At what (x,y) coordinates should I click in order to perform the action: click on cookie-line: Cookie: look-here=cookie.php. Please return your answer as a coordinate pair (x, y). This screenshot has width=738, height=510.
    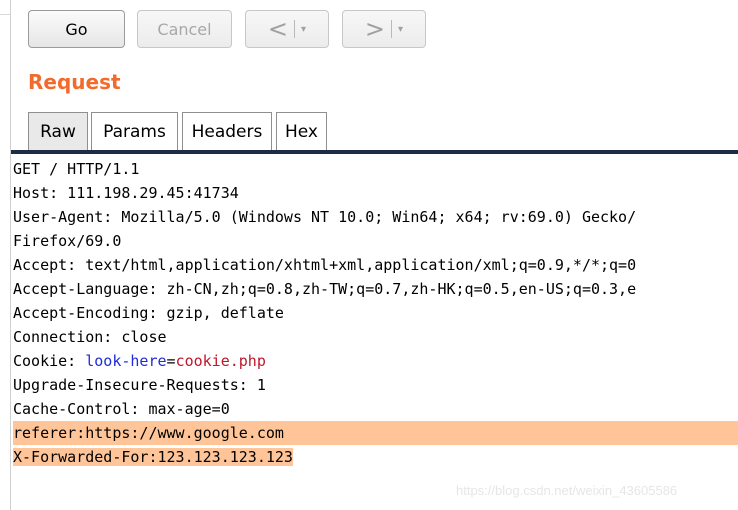
    Looking at the image, I should click on (375, 361).